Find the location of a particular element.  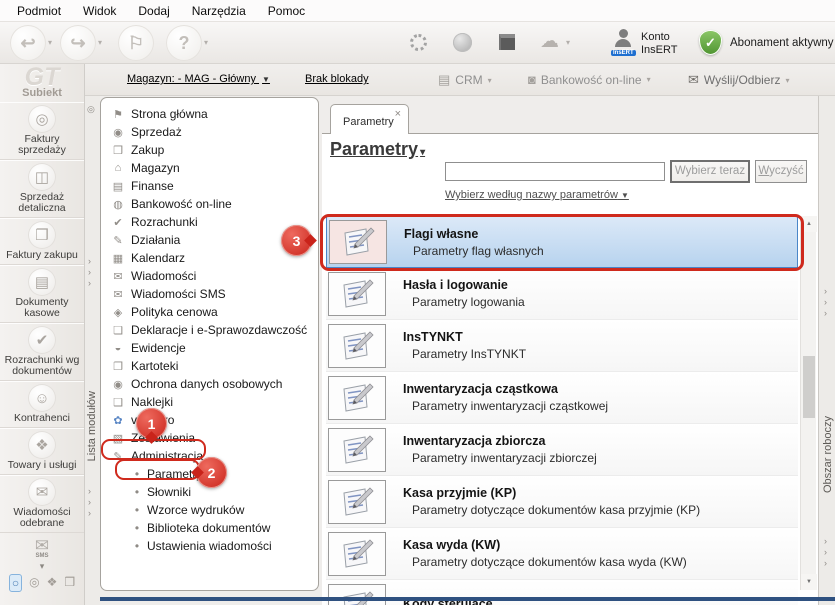

sidebar-mini-icon: ❒ is located at coordinates (69, 583).